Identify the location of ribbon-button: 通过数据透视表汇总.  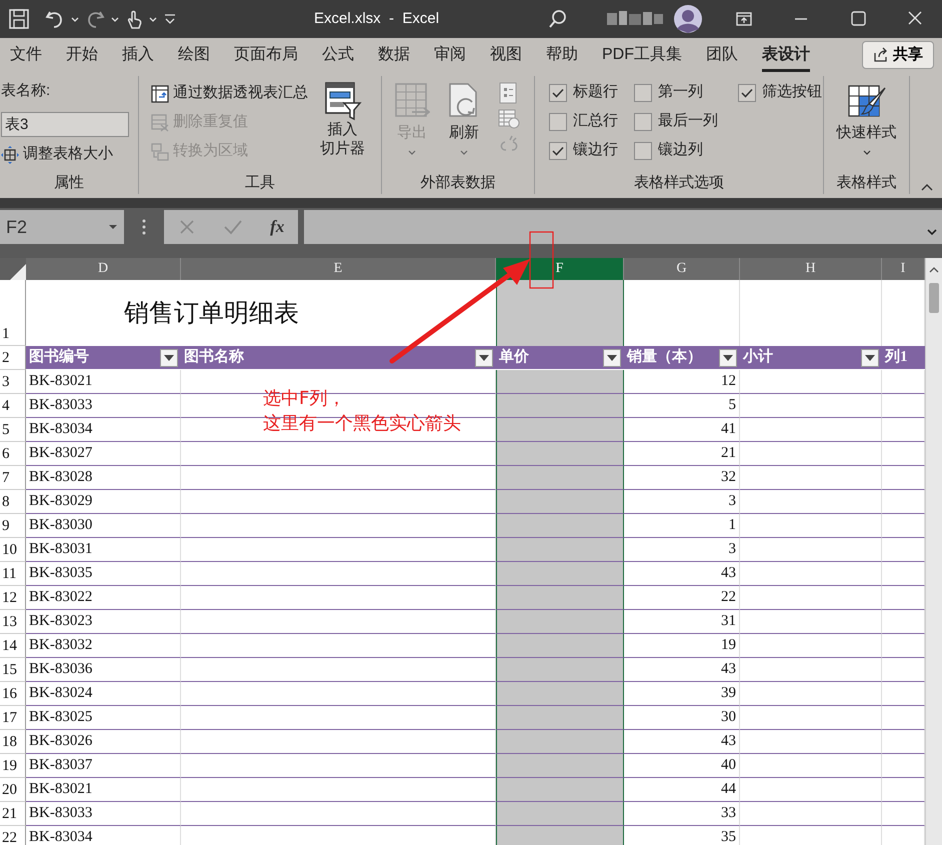
(229, 93).